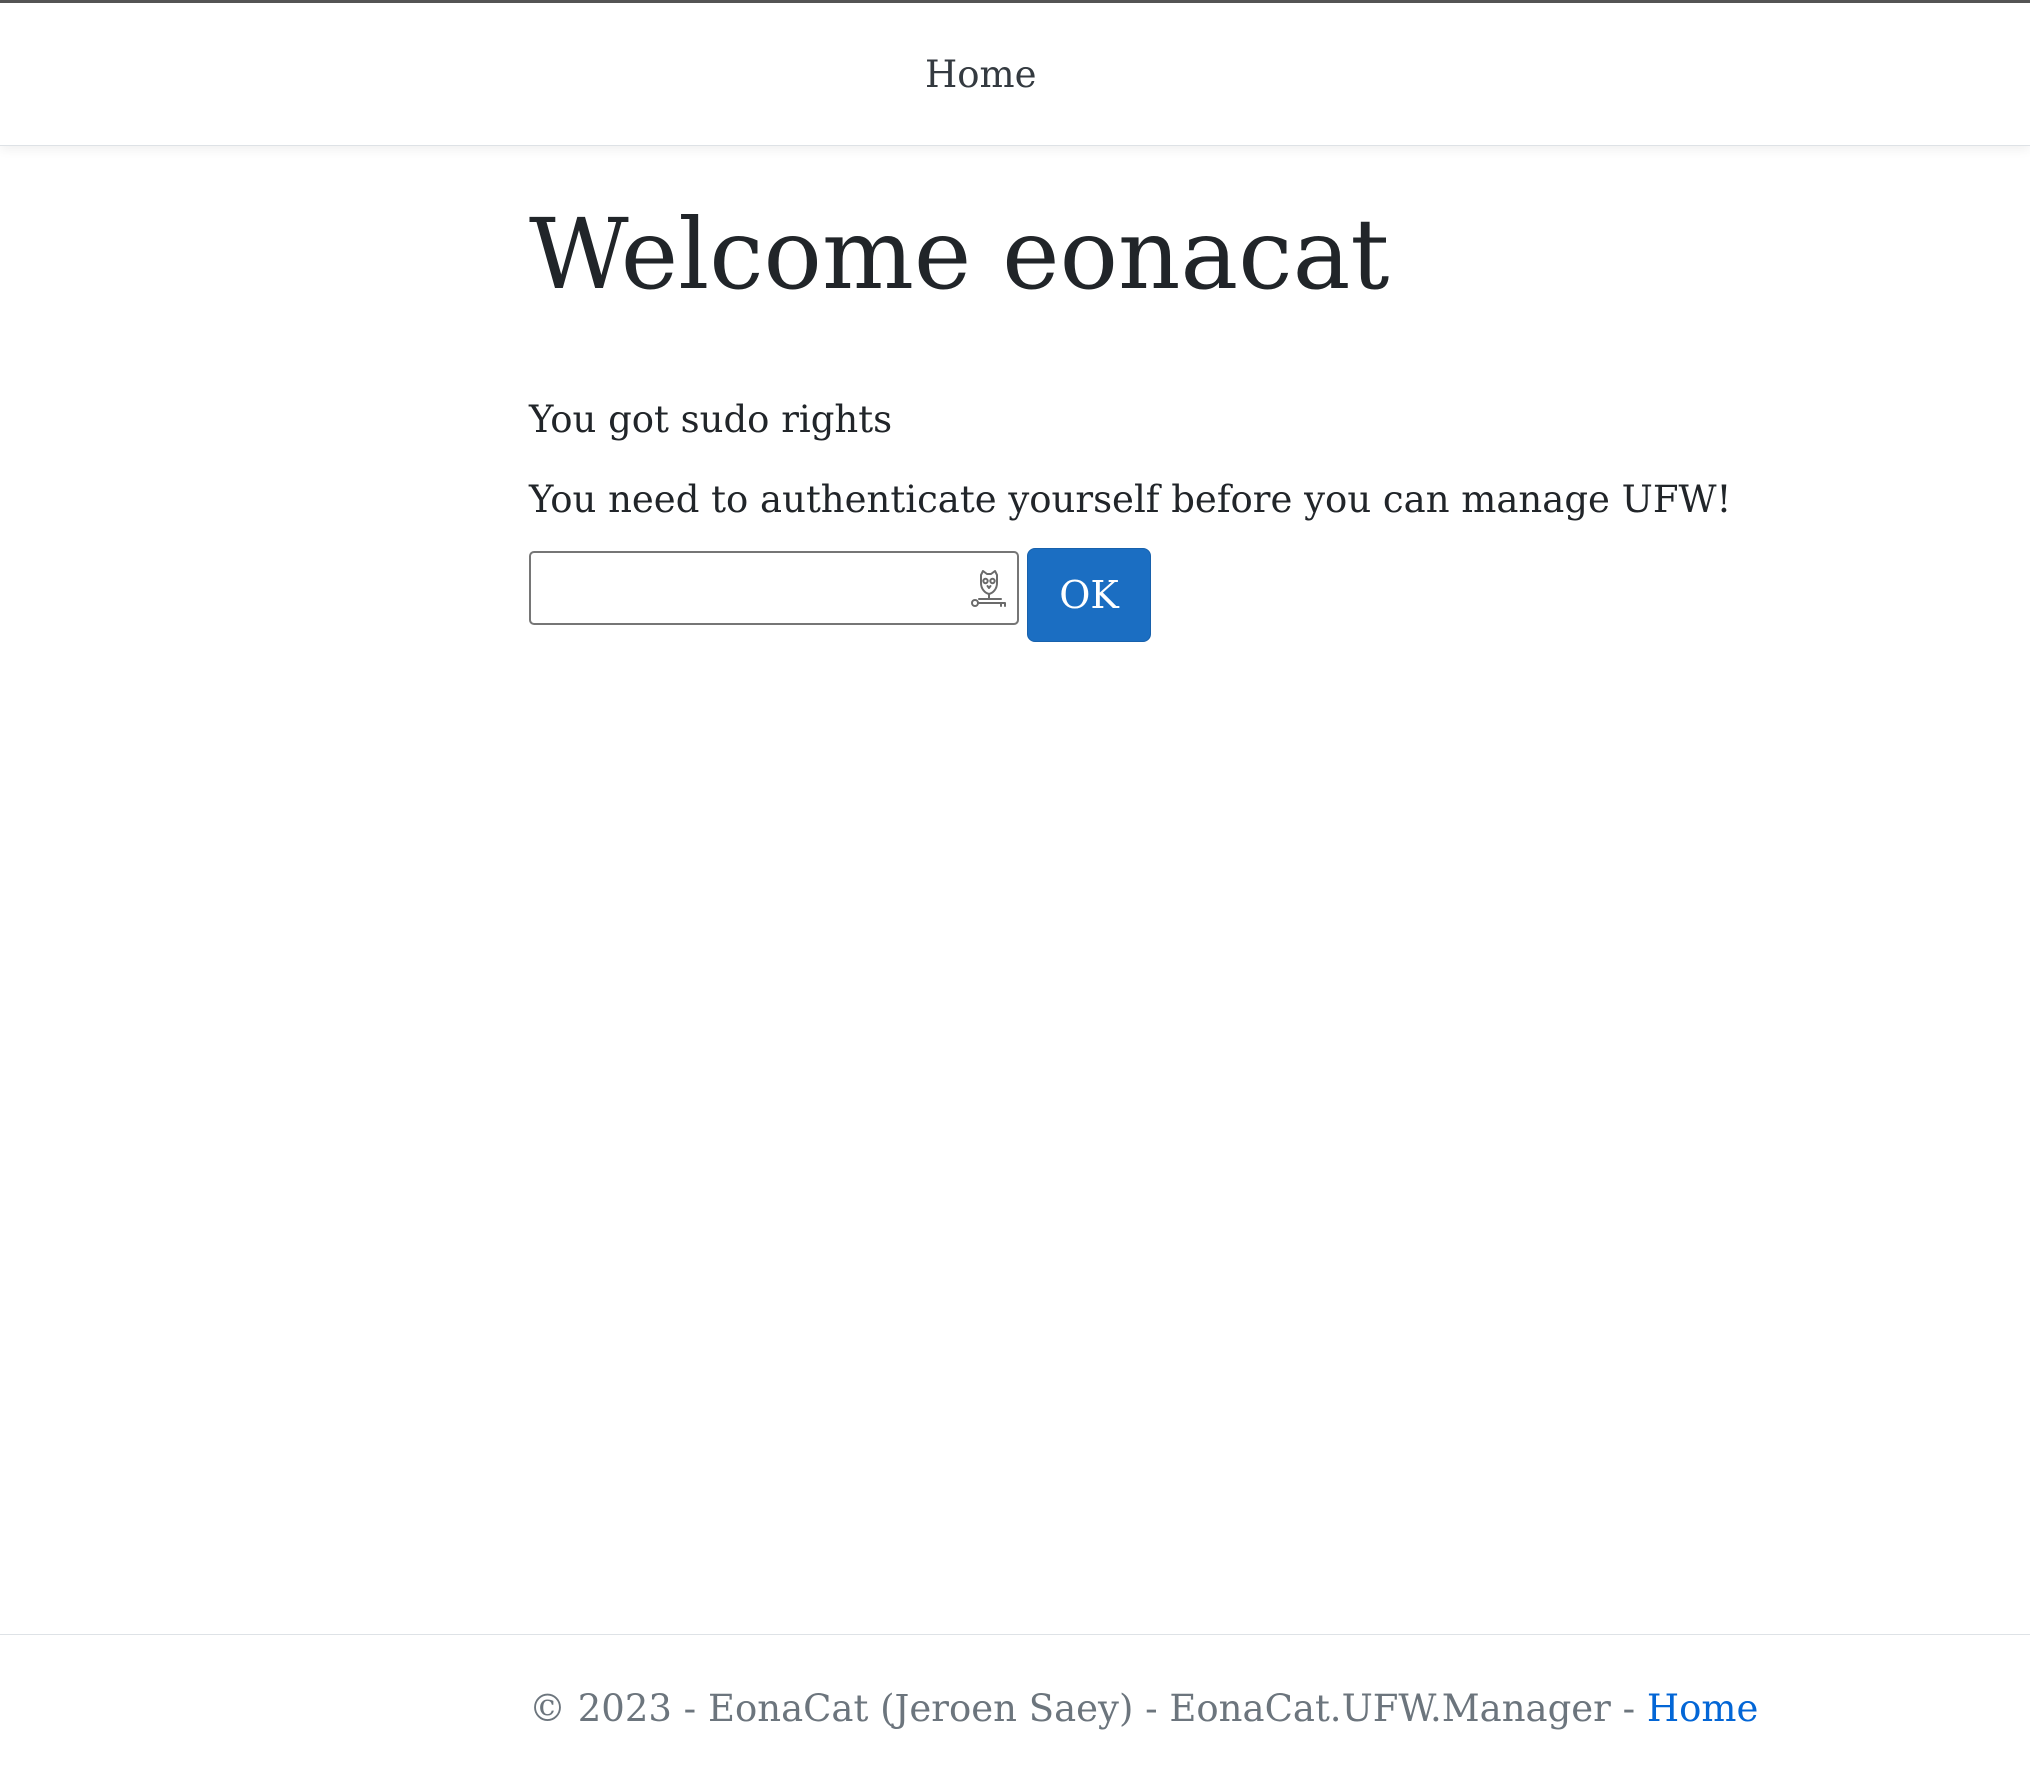  What do you see at coordinates (989, 589) in the screenshot?
I see `password-manager-icon` at bounding box center [989, 589].